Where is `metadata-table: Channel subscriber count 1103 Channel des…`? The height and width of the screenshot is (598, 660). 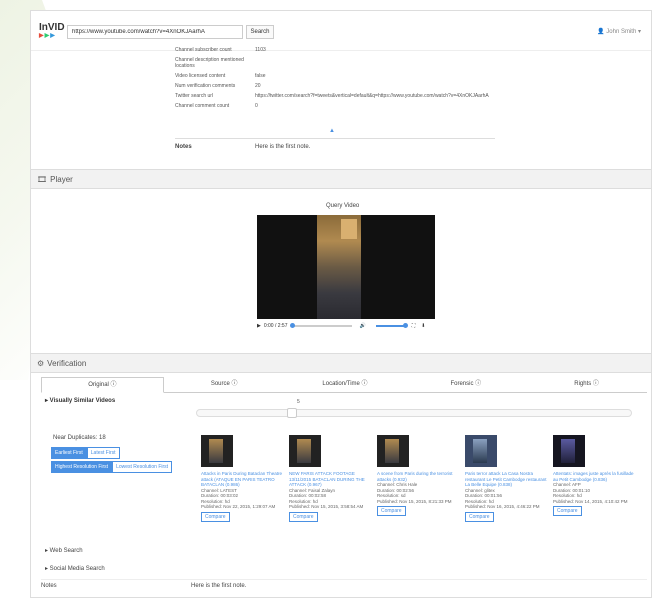
metadata-table: Channel subscriber count 1103 Channel des… is located at coordinates (335, 80).